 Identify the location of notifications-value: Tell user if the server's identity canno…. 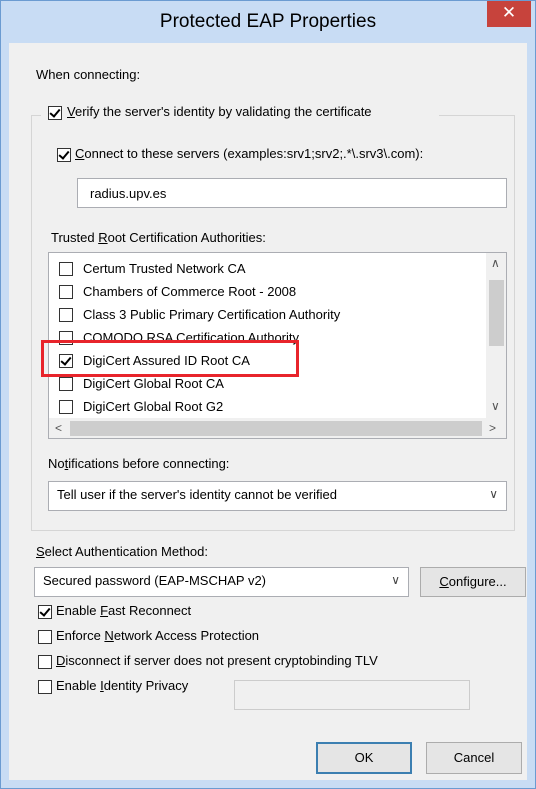
(197, 494).